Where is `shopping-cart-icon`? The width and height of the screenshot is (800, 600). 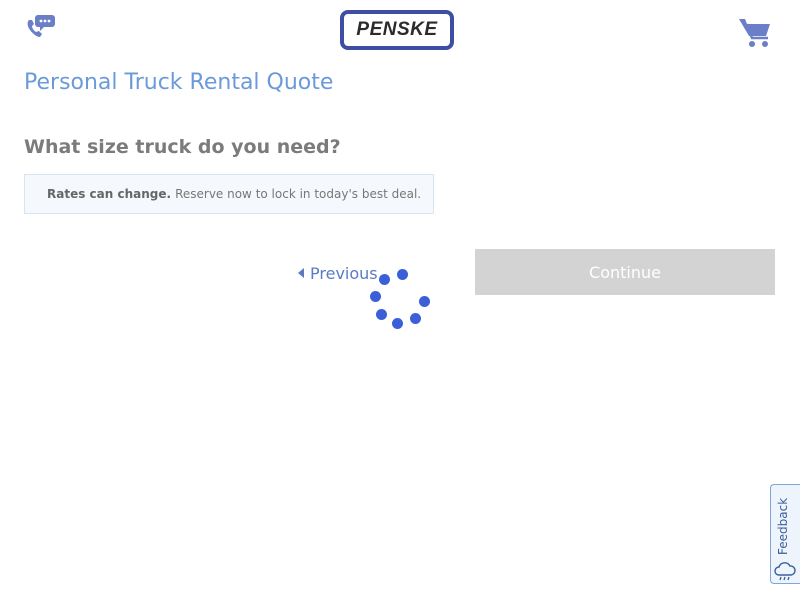 shopping-cart-icon is located at coordinates (755, 32).